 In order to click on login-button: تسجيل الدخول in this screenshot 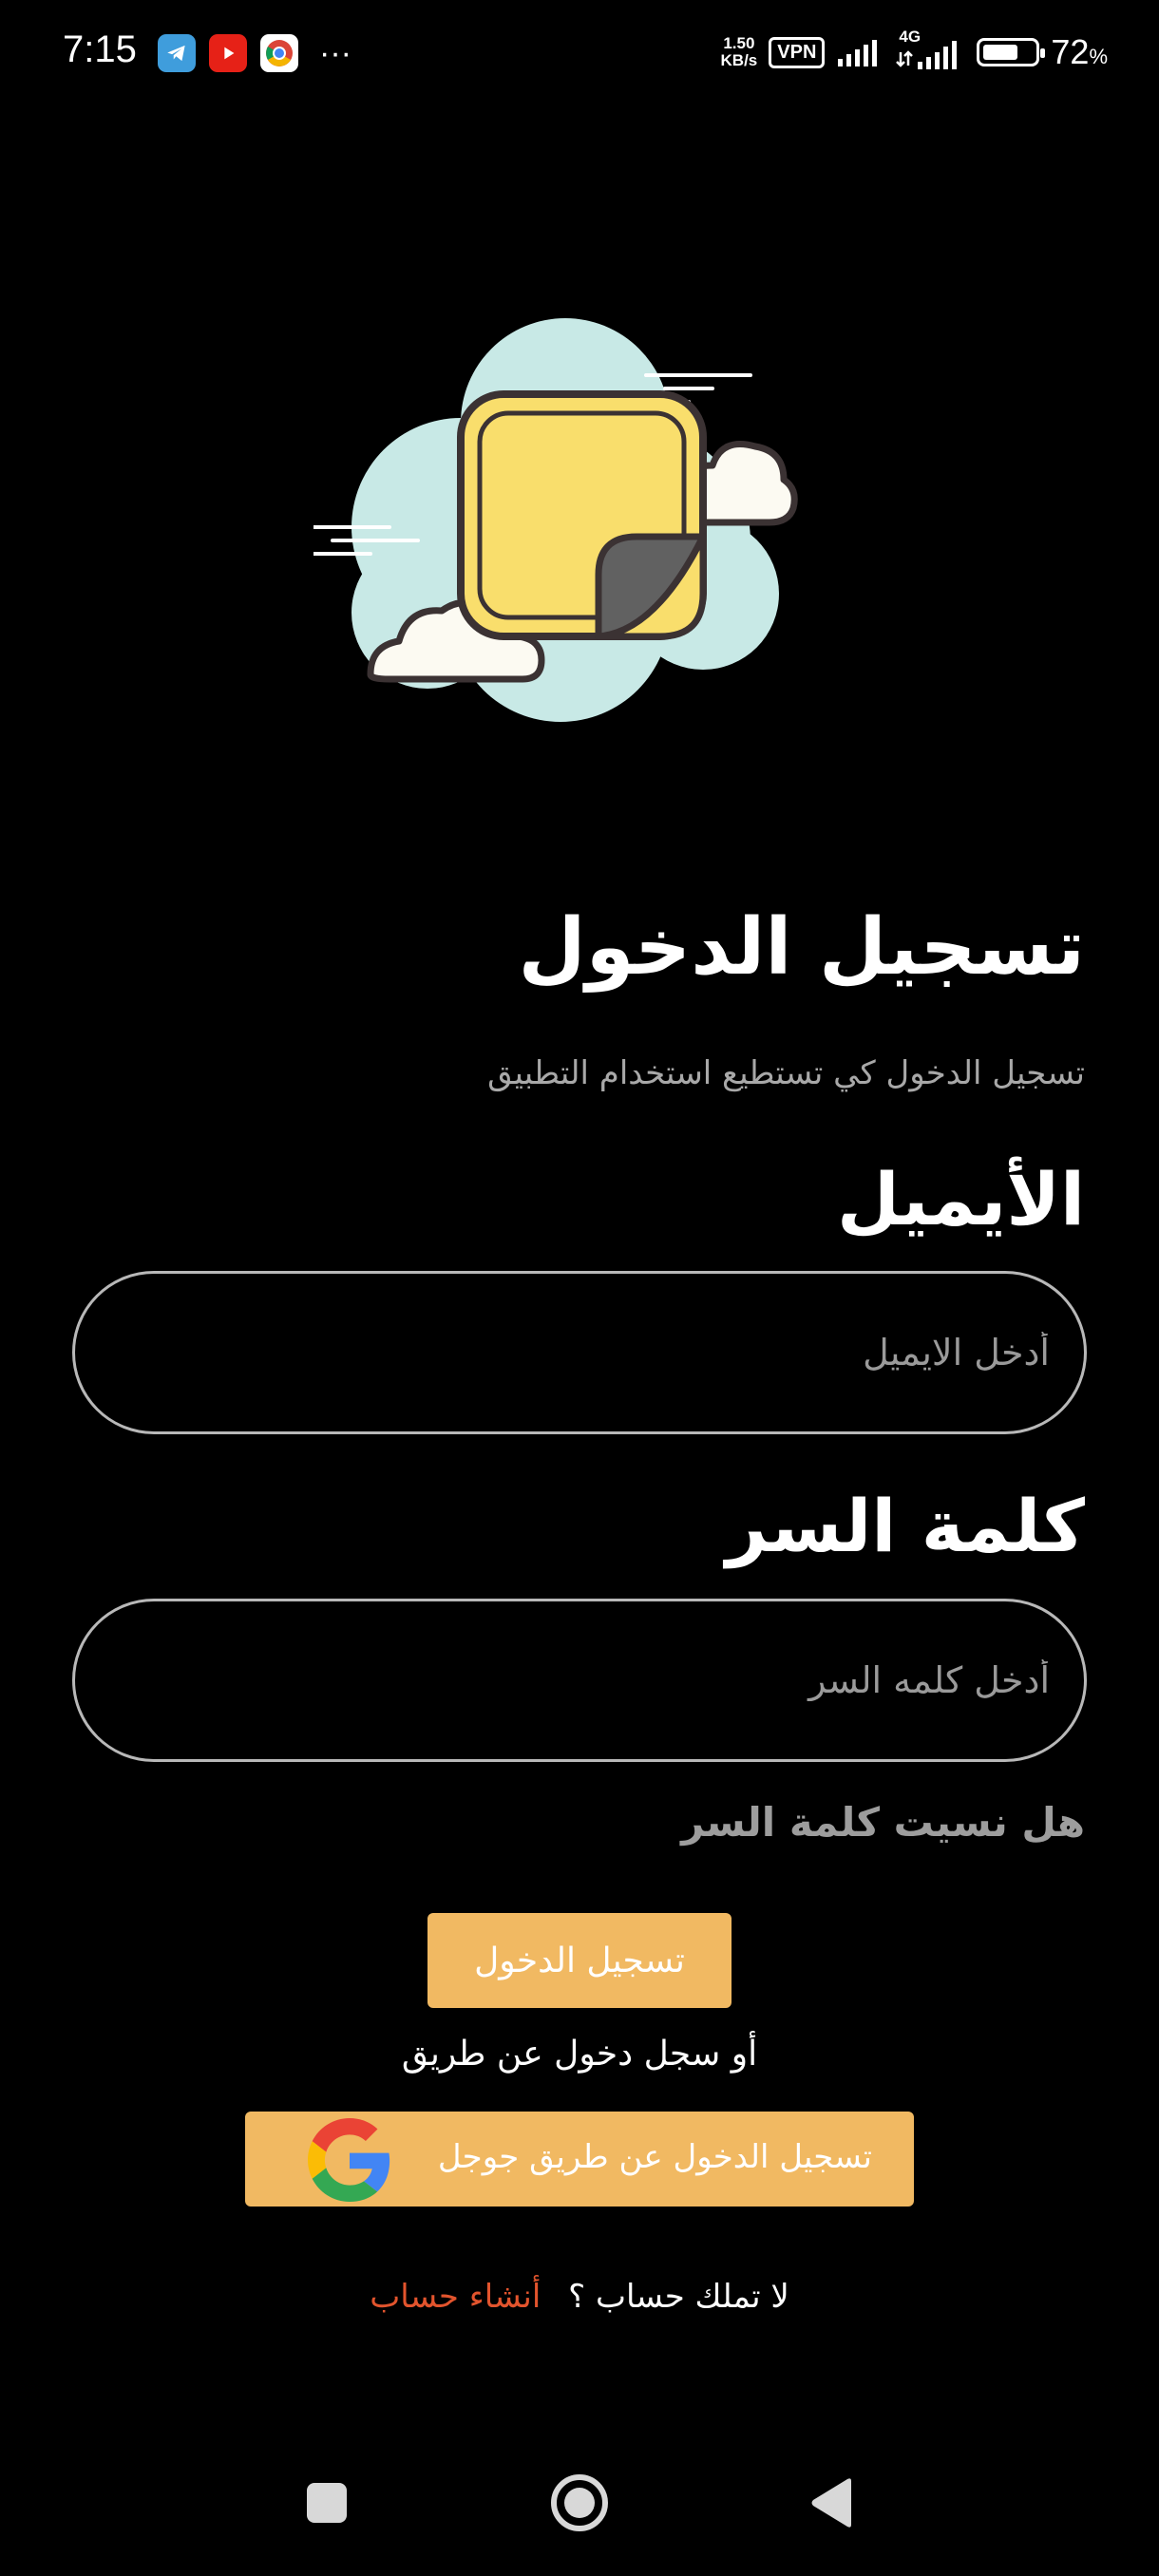, I will do `click(580, 1960)`.